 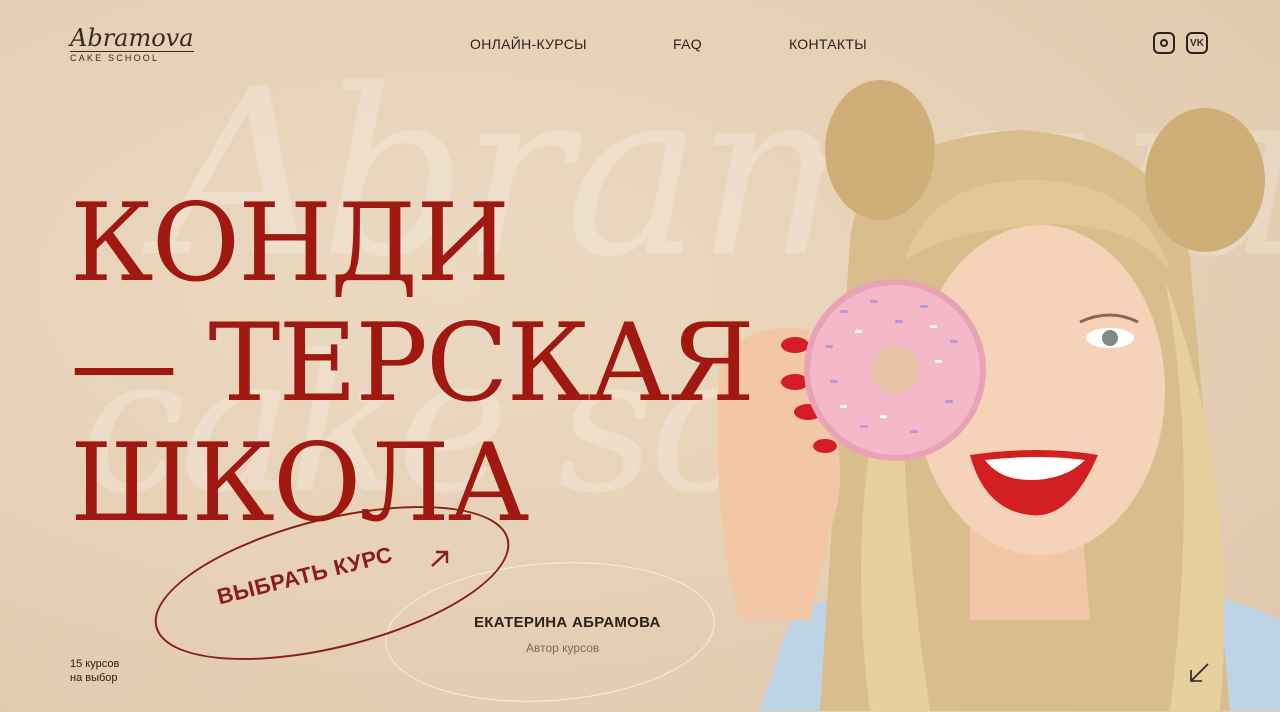 I want to click on nav-contacts: КОНТАКТЫ, so click(x=828, y=44).